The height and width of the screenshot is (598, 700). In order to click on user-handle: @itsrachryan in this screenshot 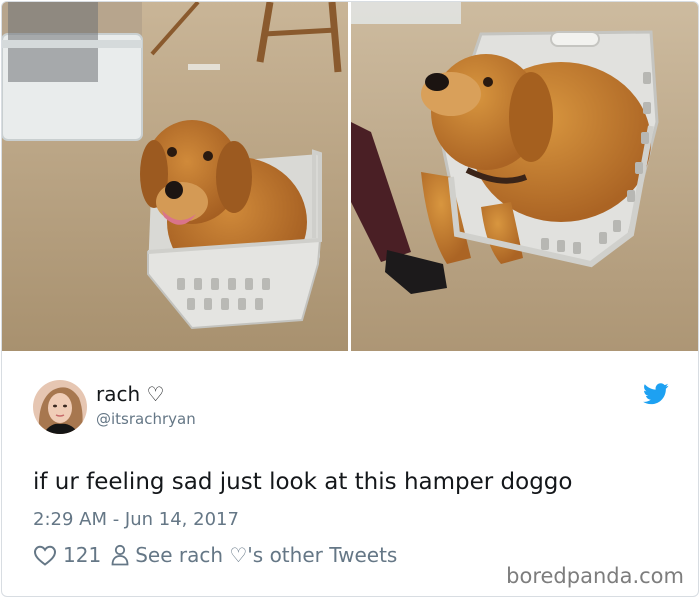, I will do `click(146, 419)`.